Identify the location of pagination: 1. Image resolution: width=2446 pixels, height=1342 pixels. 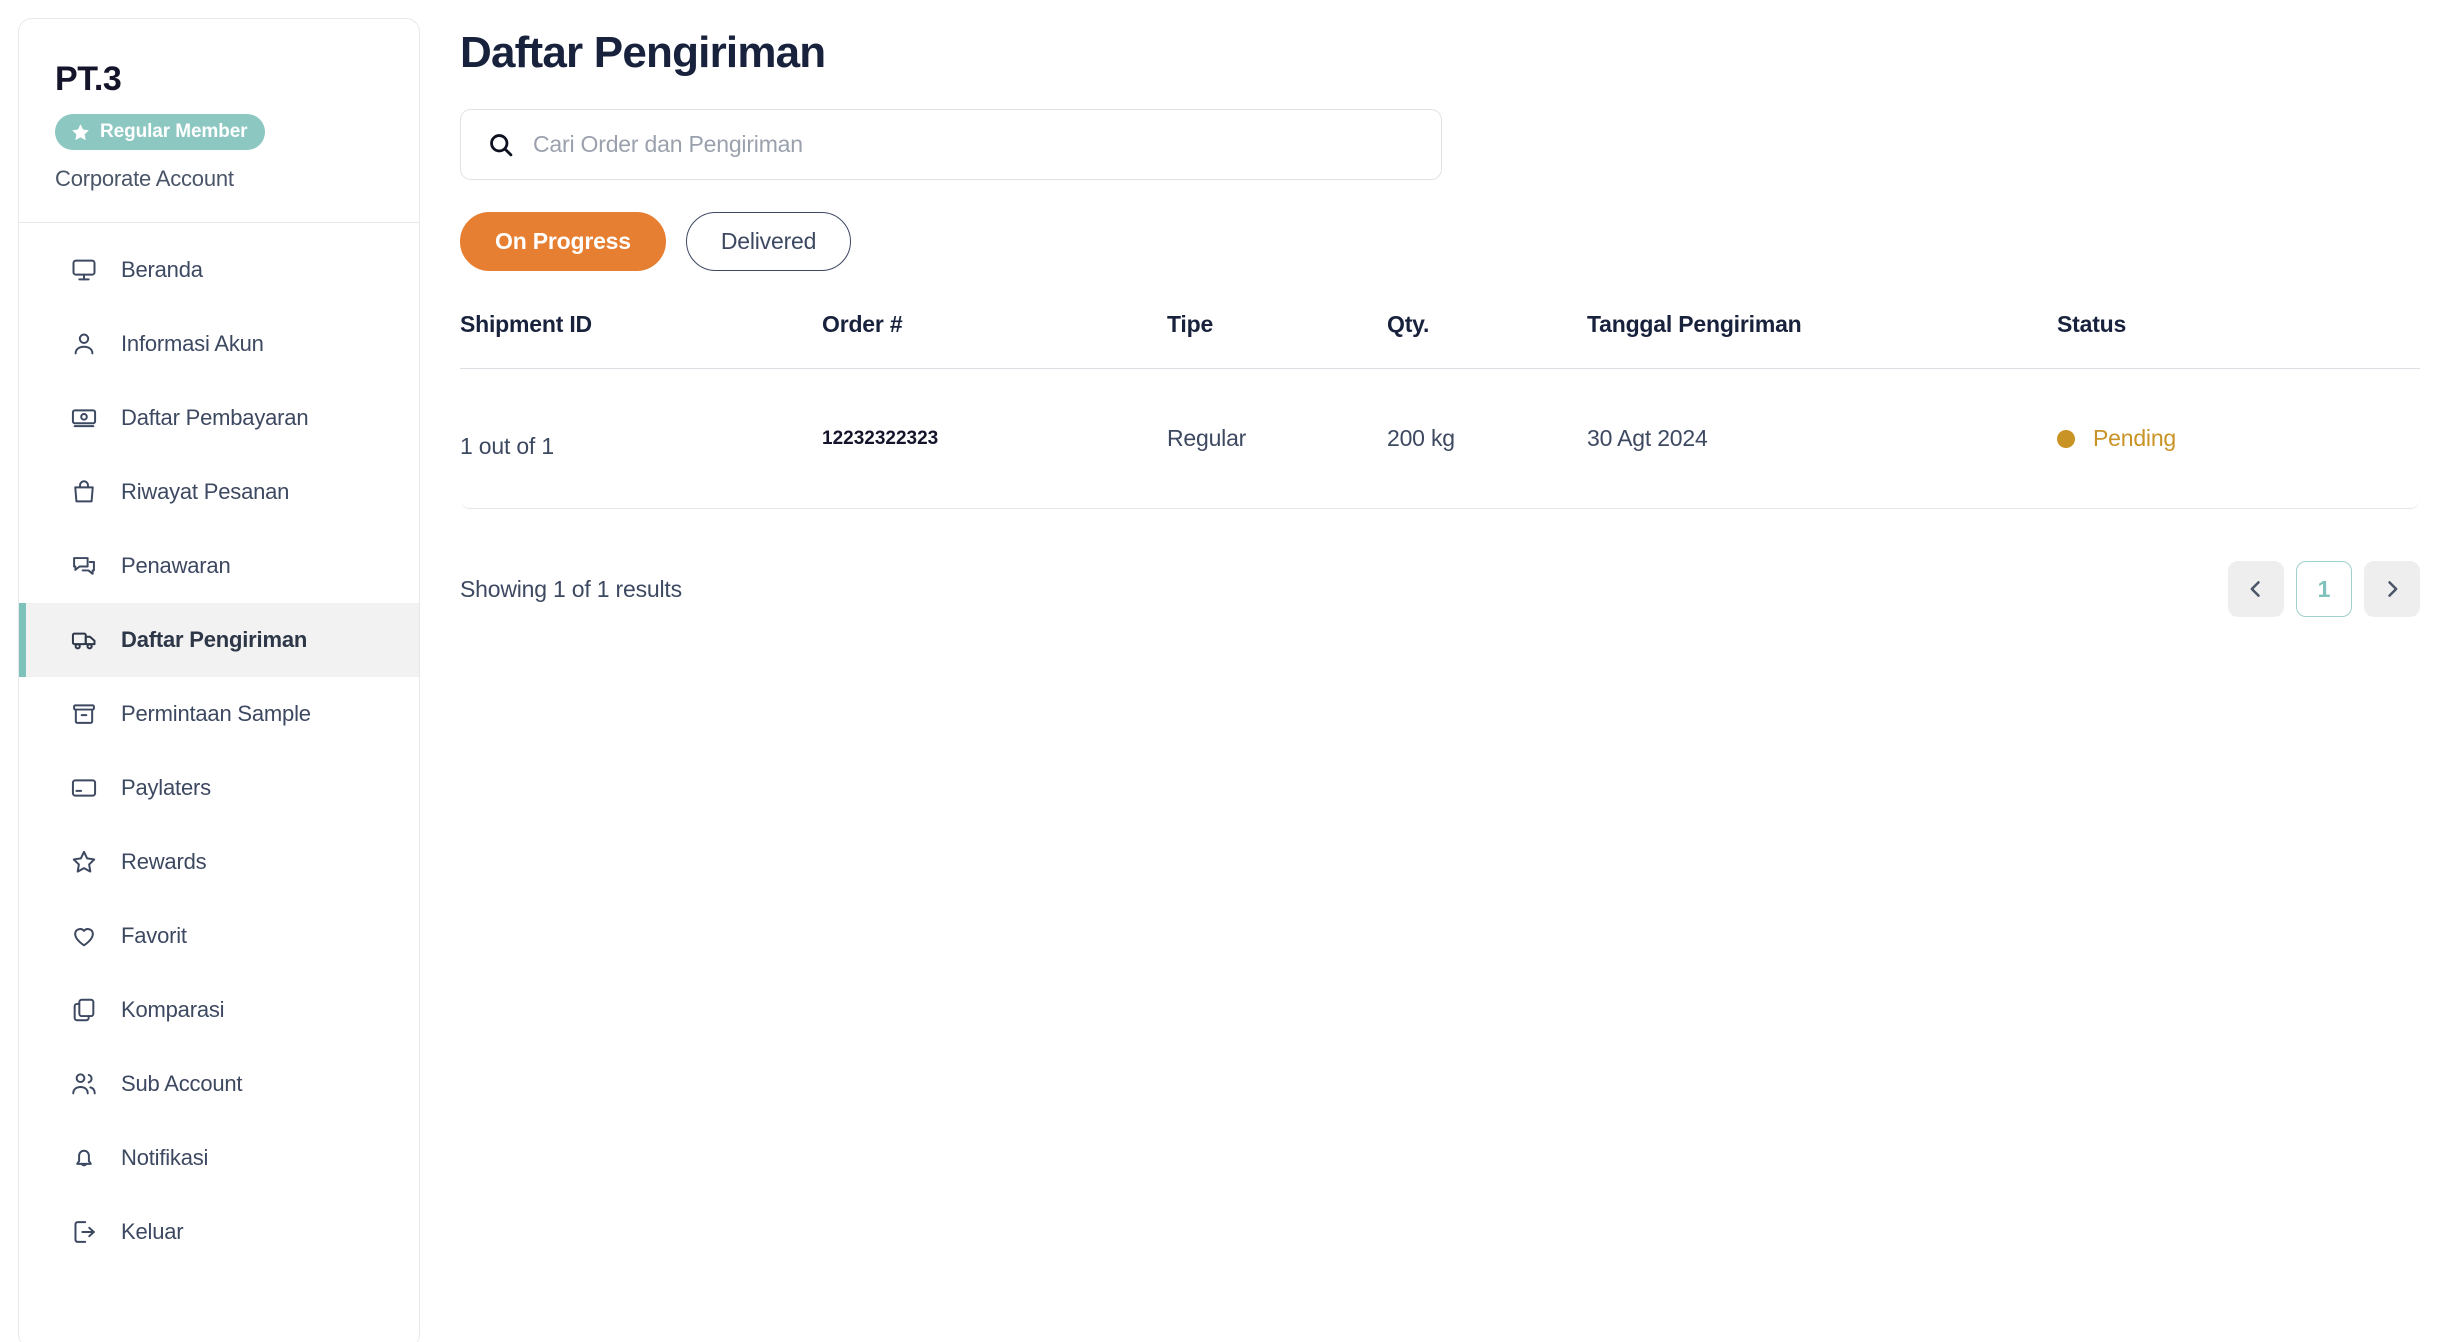
(2324, 589).